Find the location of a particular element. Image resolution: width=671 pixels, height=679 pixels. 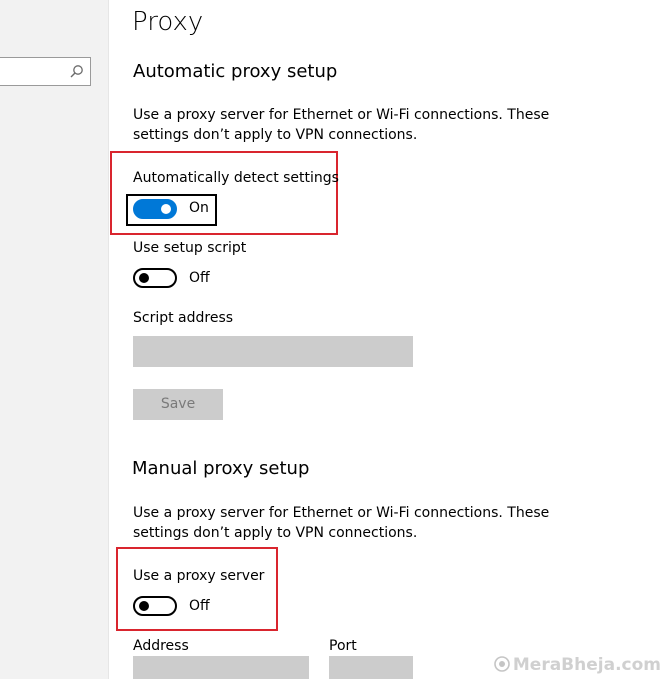

use-proxy-state: Off is located at coordinates (199, 606).